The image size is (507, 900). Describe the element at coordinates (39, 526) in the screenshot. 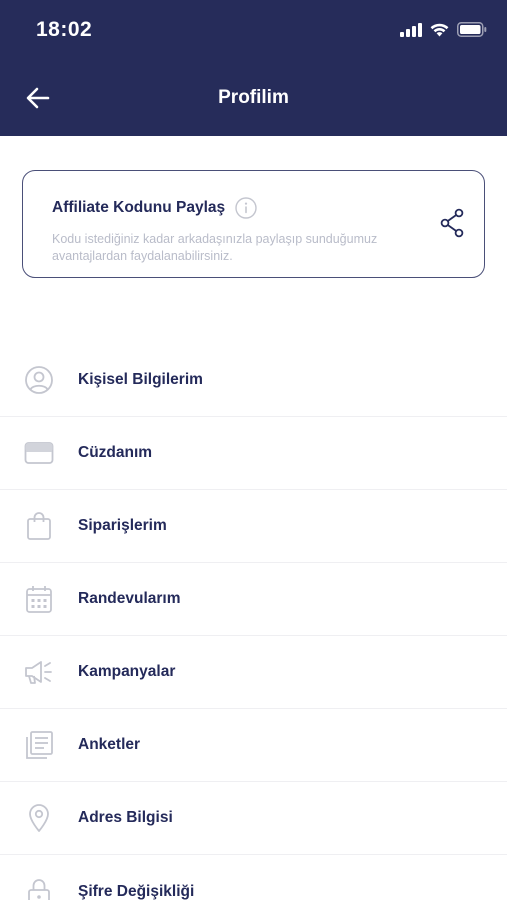

I see `shopping-bag-icon` at that location.